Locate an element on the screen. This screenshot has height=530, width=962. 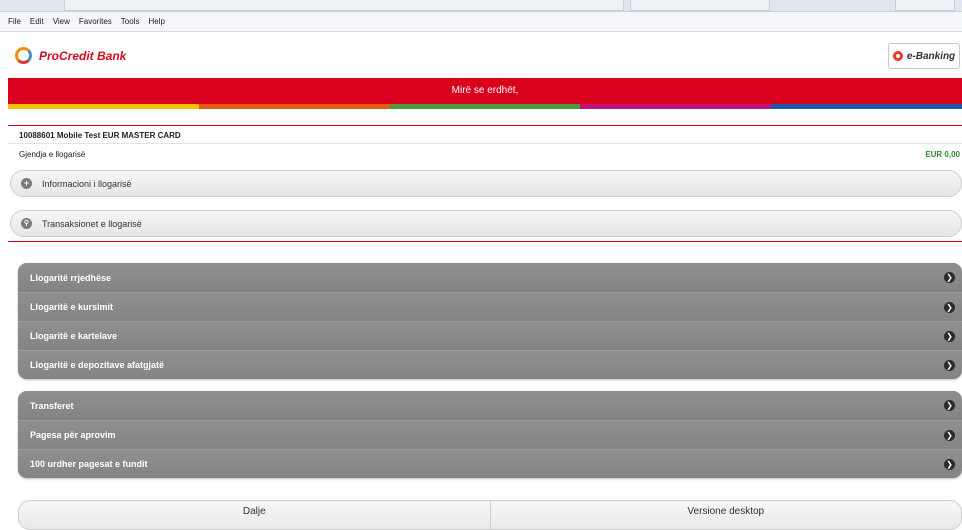
welcome-banner: Mirë se erdhët, is located at coordinates (485, 91).